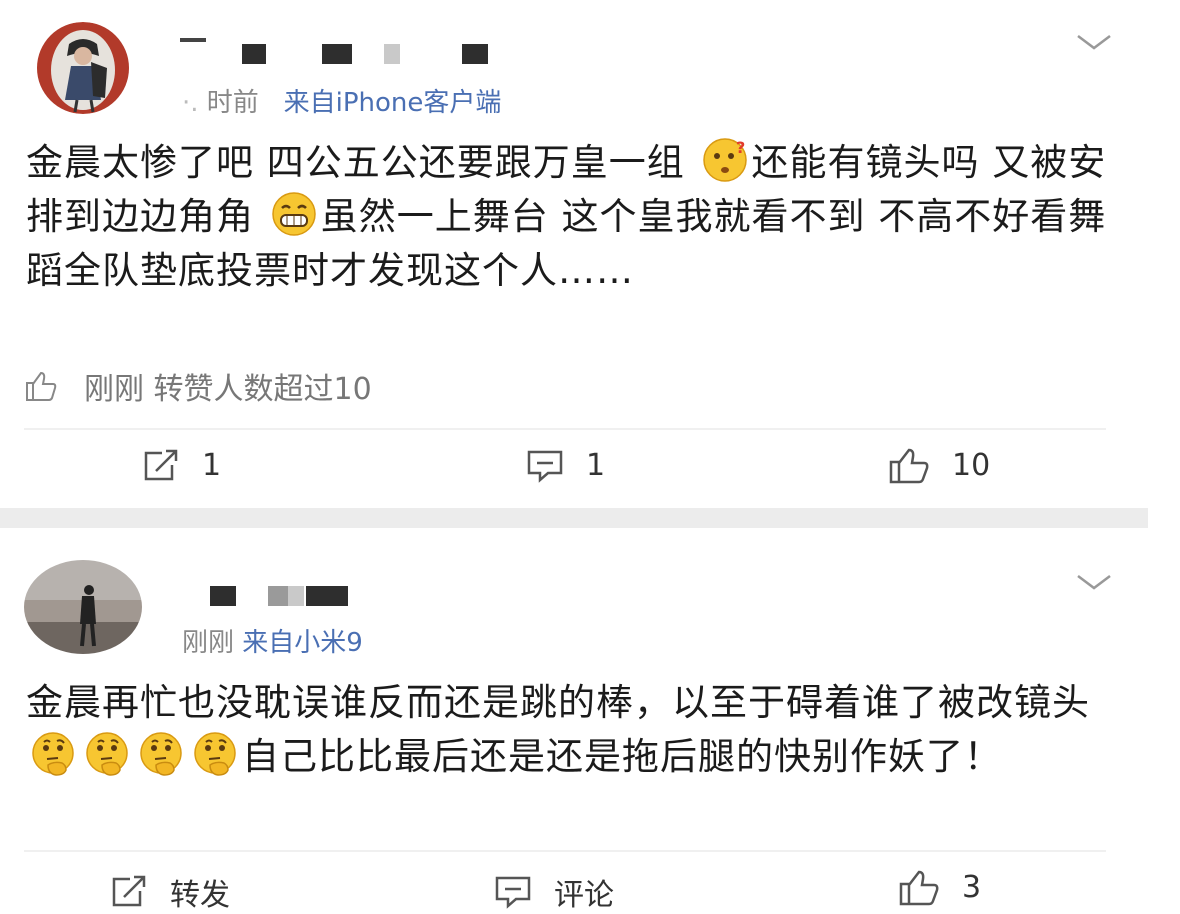 This screenshot has height=914, width=1180. I want to click on like-summary: 刚刚 转赞人数超过10, so click(198, 386).